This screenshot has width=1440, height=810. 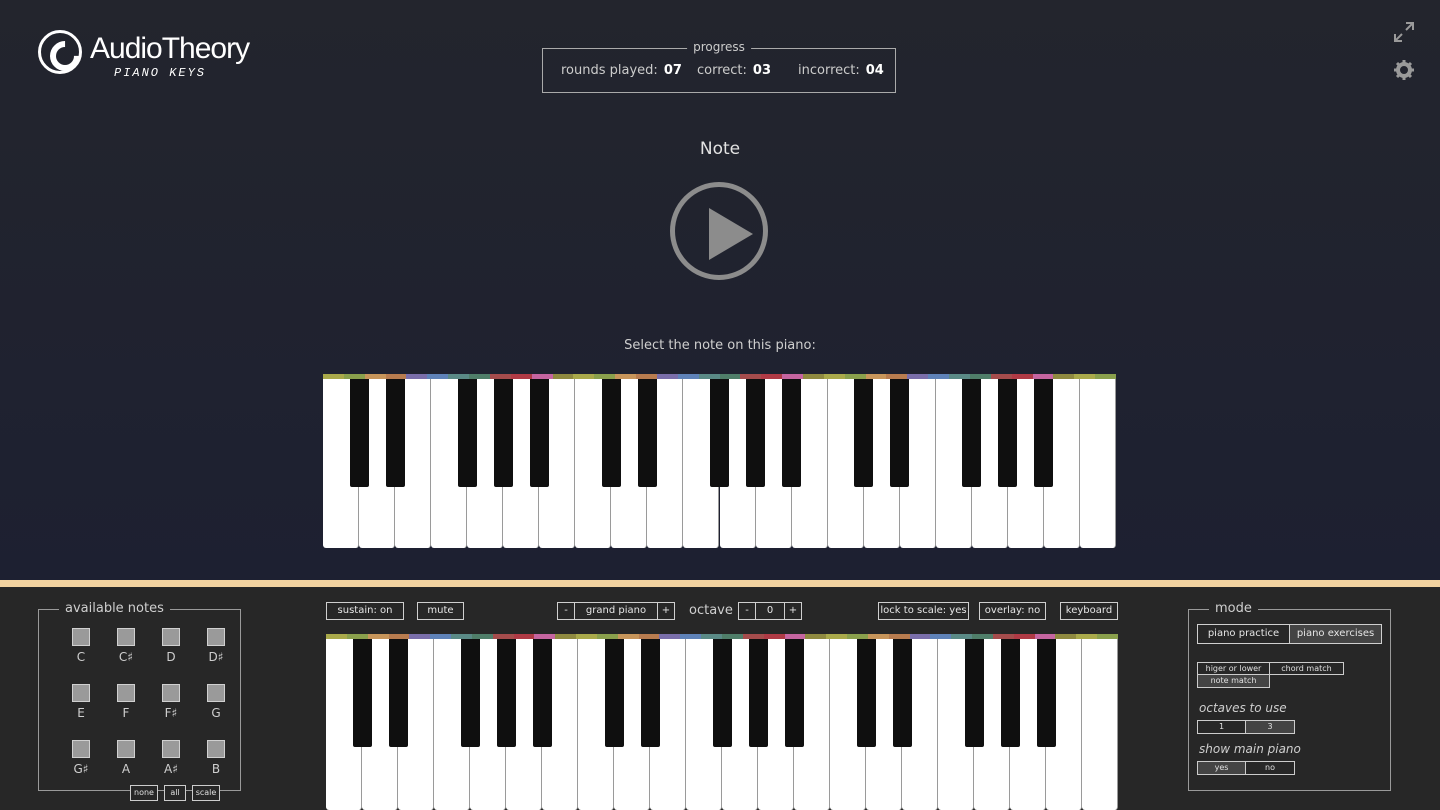 I want to click on rounds-played-stat: rounds played: 07, so click(x=621, y=70).